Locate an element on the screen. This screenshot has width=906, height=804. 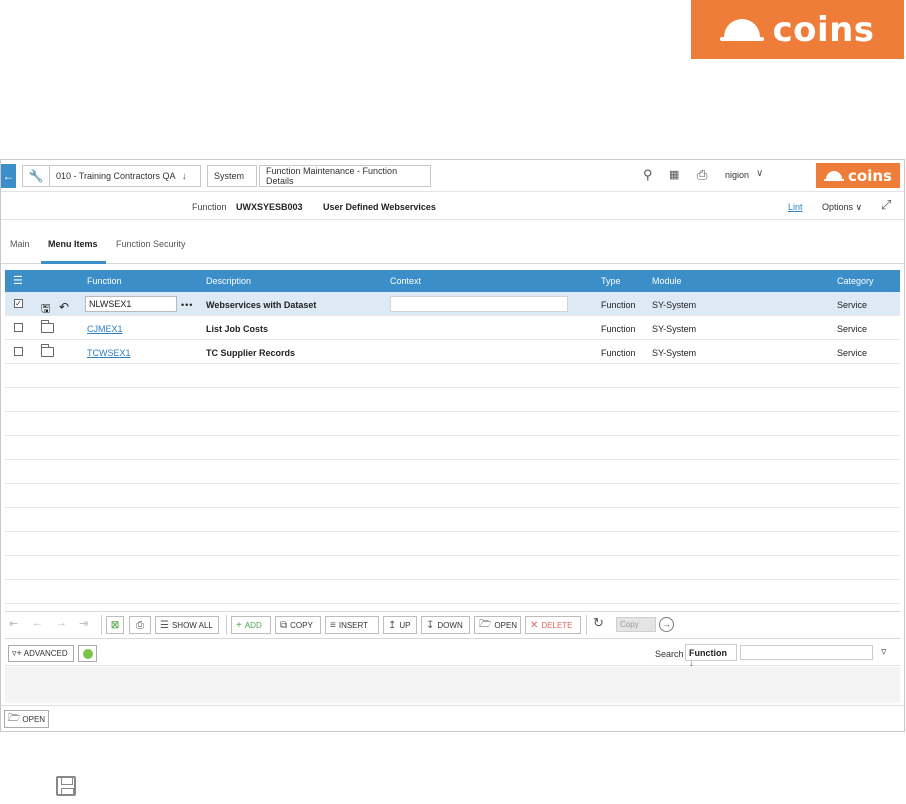
up-button: ↥ UP is located at coordinates (400, 625).